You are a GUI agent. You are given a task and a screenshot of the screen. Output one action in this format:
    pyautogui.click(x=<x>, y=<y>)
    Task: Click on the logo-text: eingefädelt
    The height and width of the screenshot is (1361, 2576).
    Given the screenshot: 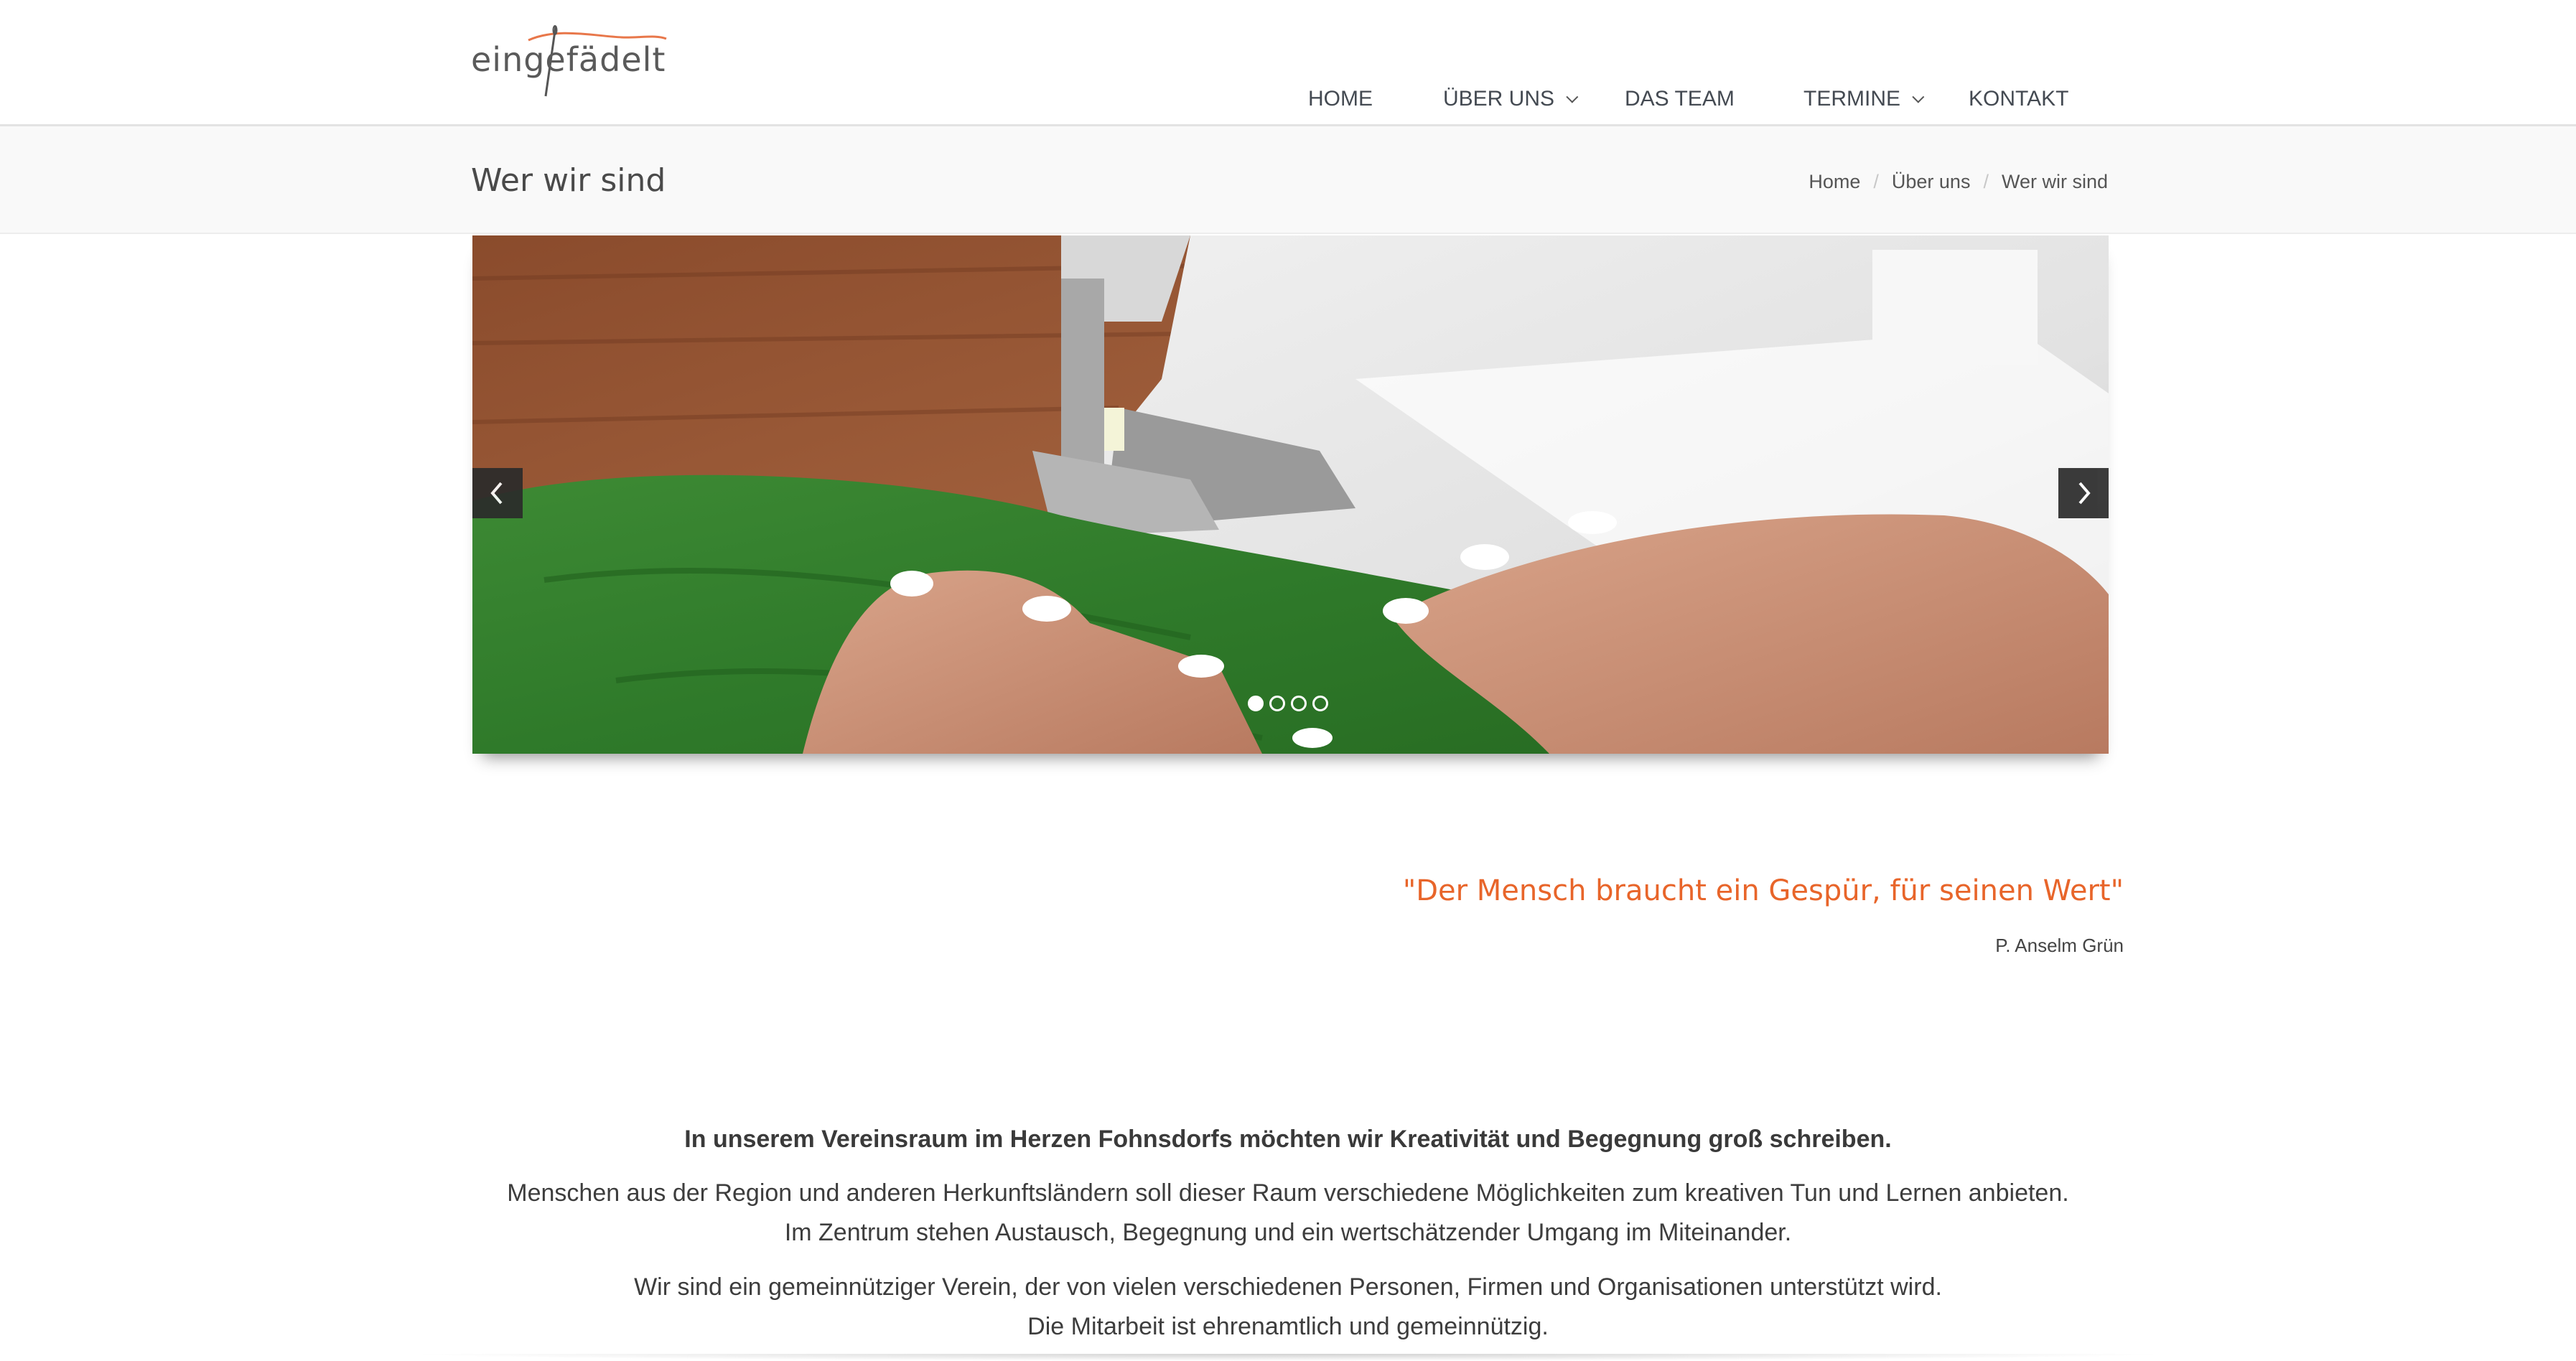 What is the action you would take?
    pyautogui.click(x=568, y=59)
    